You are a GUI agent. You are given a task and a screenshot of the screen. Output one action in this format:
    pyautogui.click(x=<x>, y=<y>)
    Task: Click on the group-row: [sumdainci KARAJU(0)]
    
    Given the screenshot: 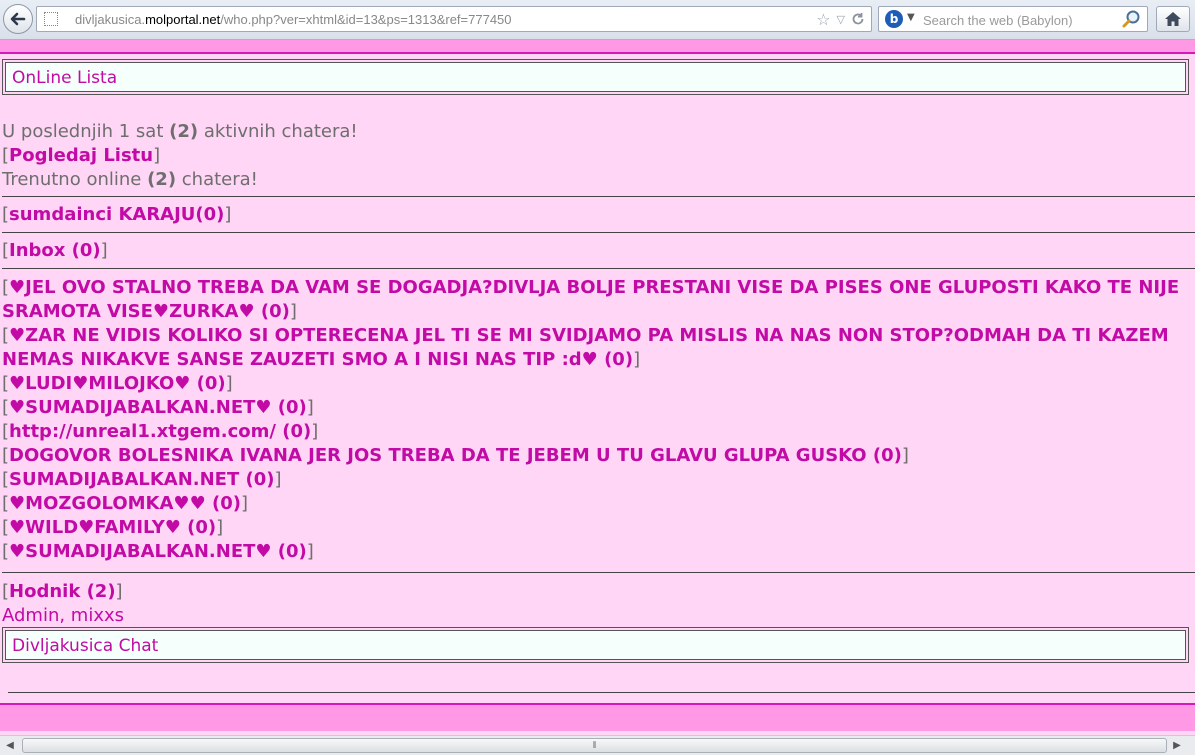 What is the action you would take?
    pyautogui.click(x=117, y=214)
    